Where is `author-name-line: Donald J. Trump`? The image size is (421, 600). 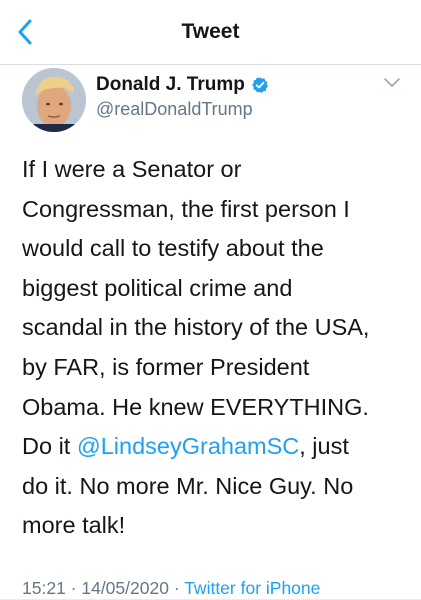
author-name-line: Donald J. Trump is located at coordinates (182, 85).